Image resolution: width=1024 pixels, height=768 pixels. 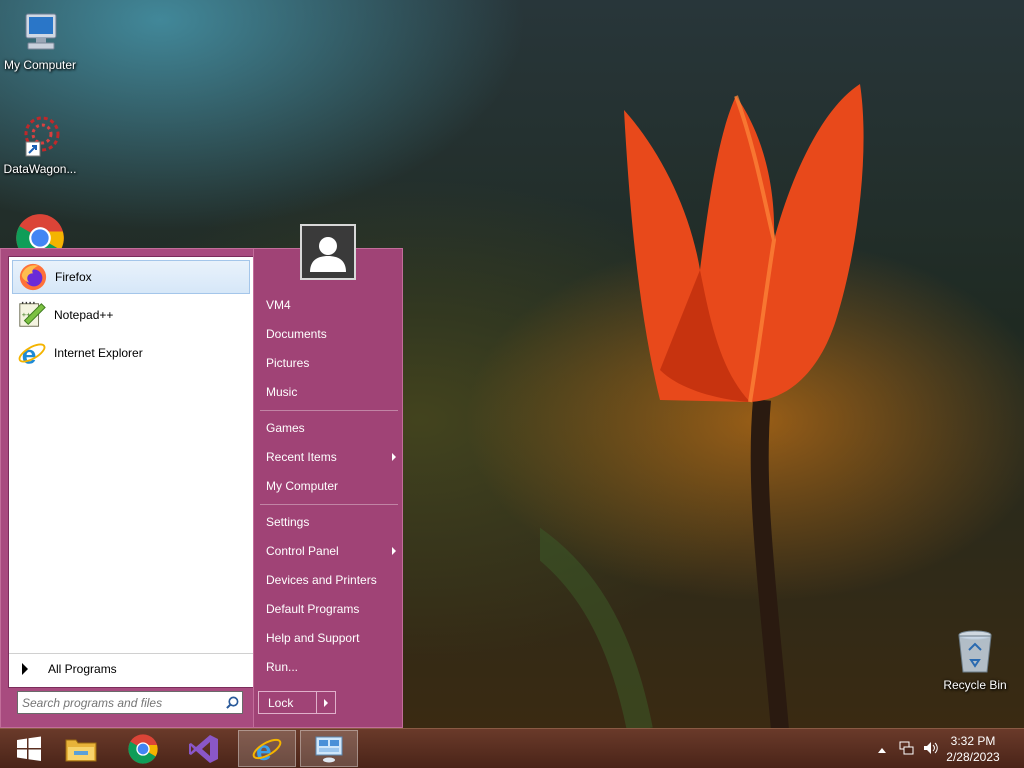 What do you see at coordinates (41, 31) in the screenshot?
I see `computer-icon` at bounding box center [41, 31].